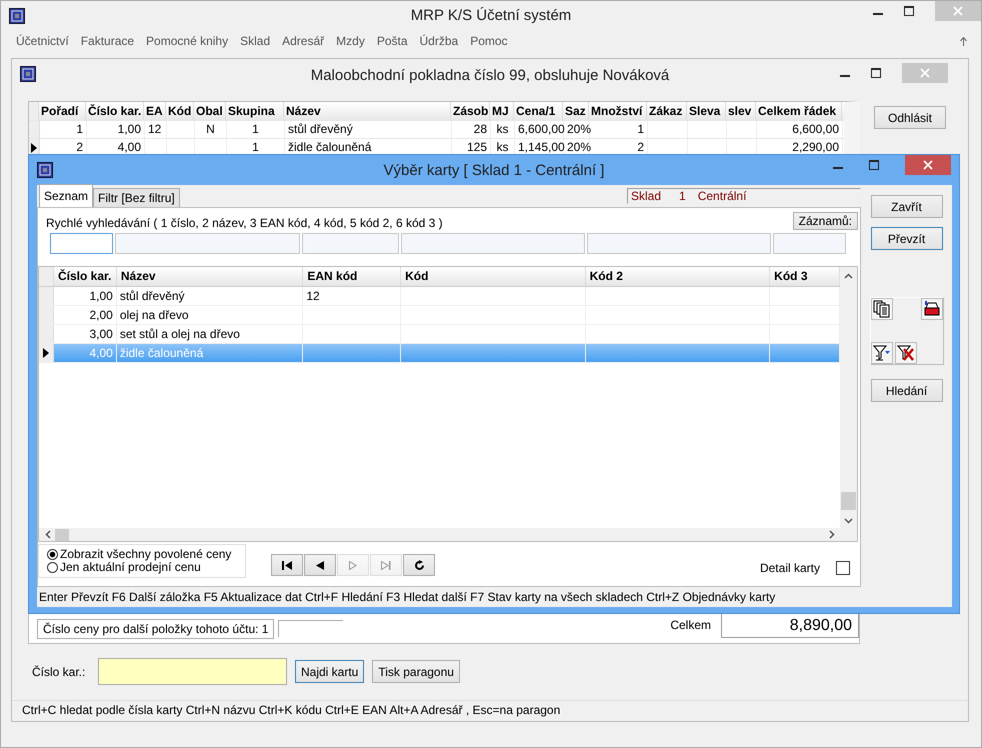  Describe the element at coordinates (905, 353) in the screenshot. I see `filter-remove-icon` at that location.